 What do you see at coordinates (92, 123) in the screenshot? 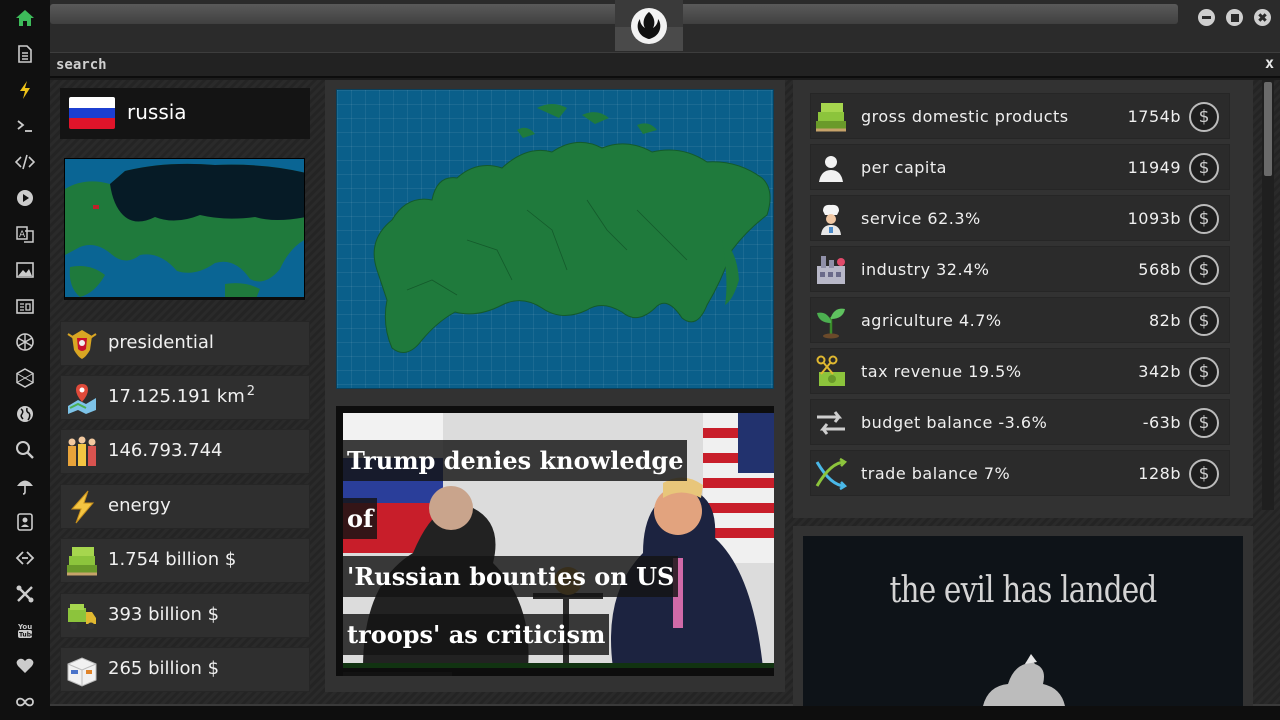
I see `flag-stripe-red` at bounding box center [92, 123].